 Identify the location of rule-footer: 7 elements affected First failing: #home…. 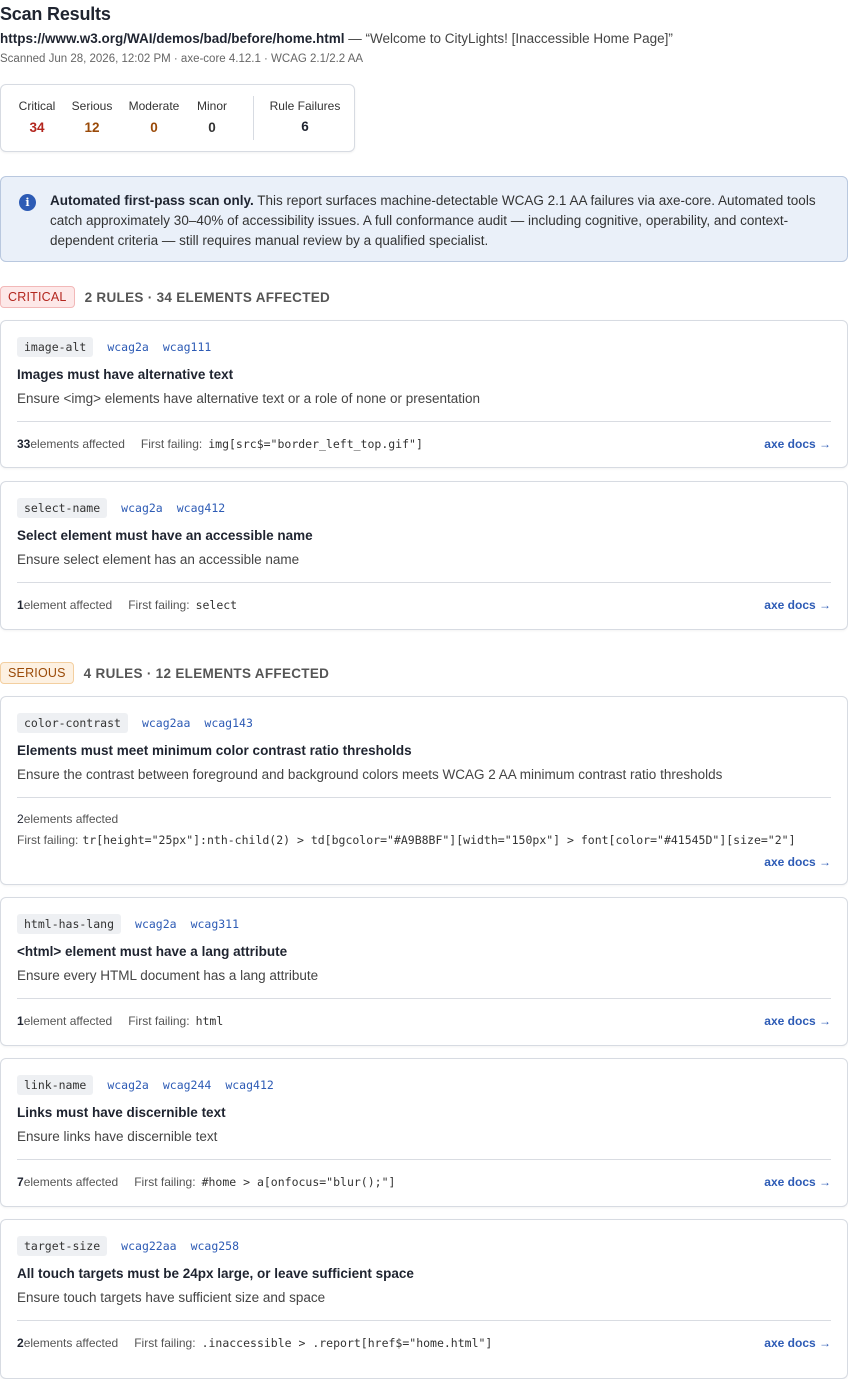
(206, 1182).